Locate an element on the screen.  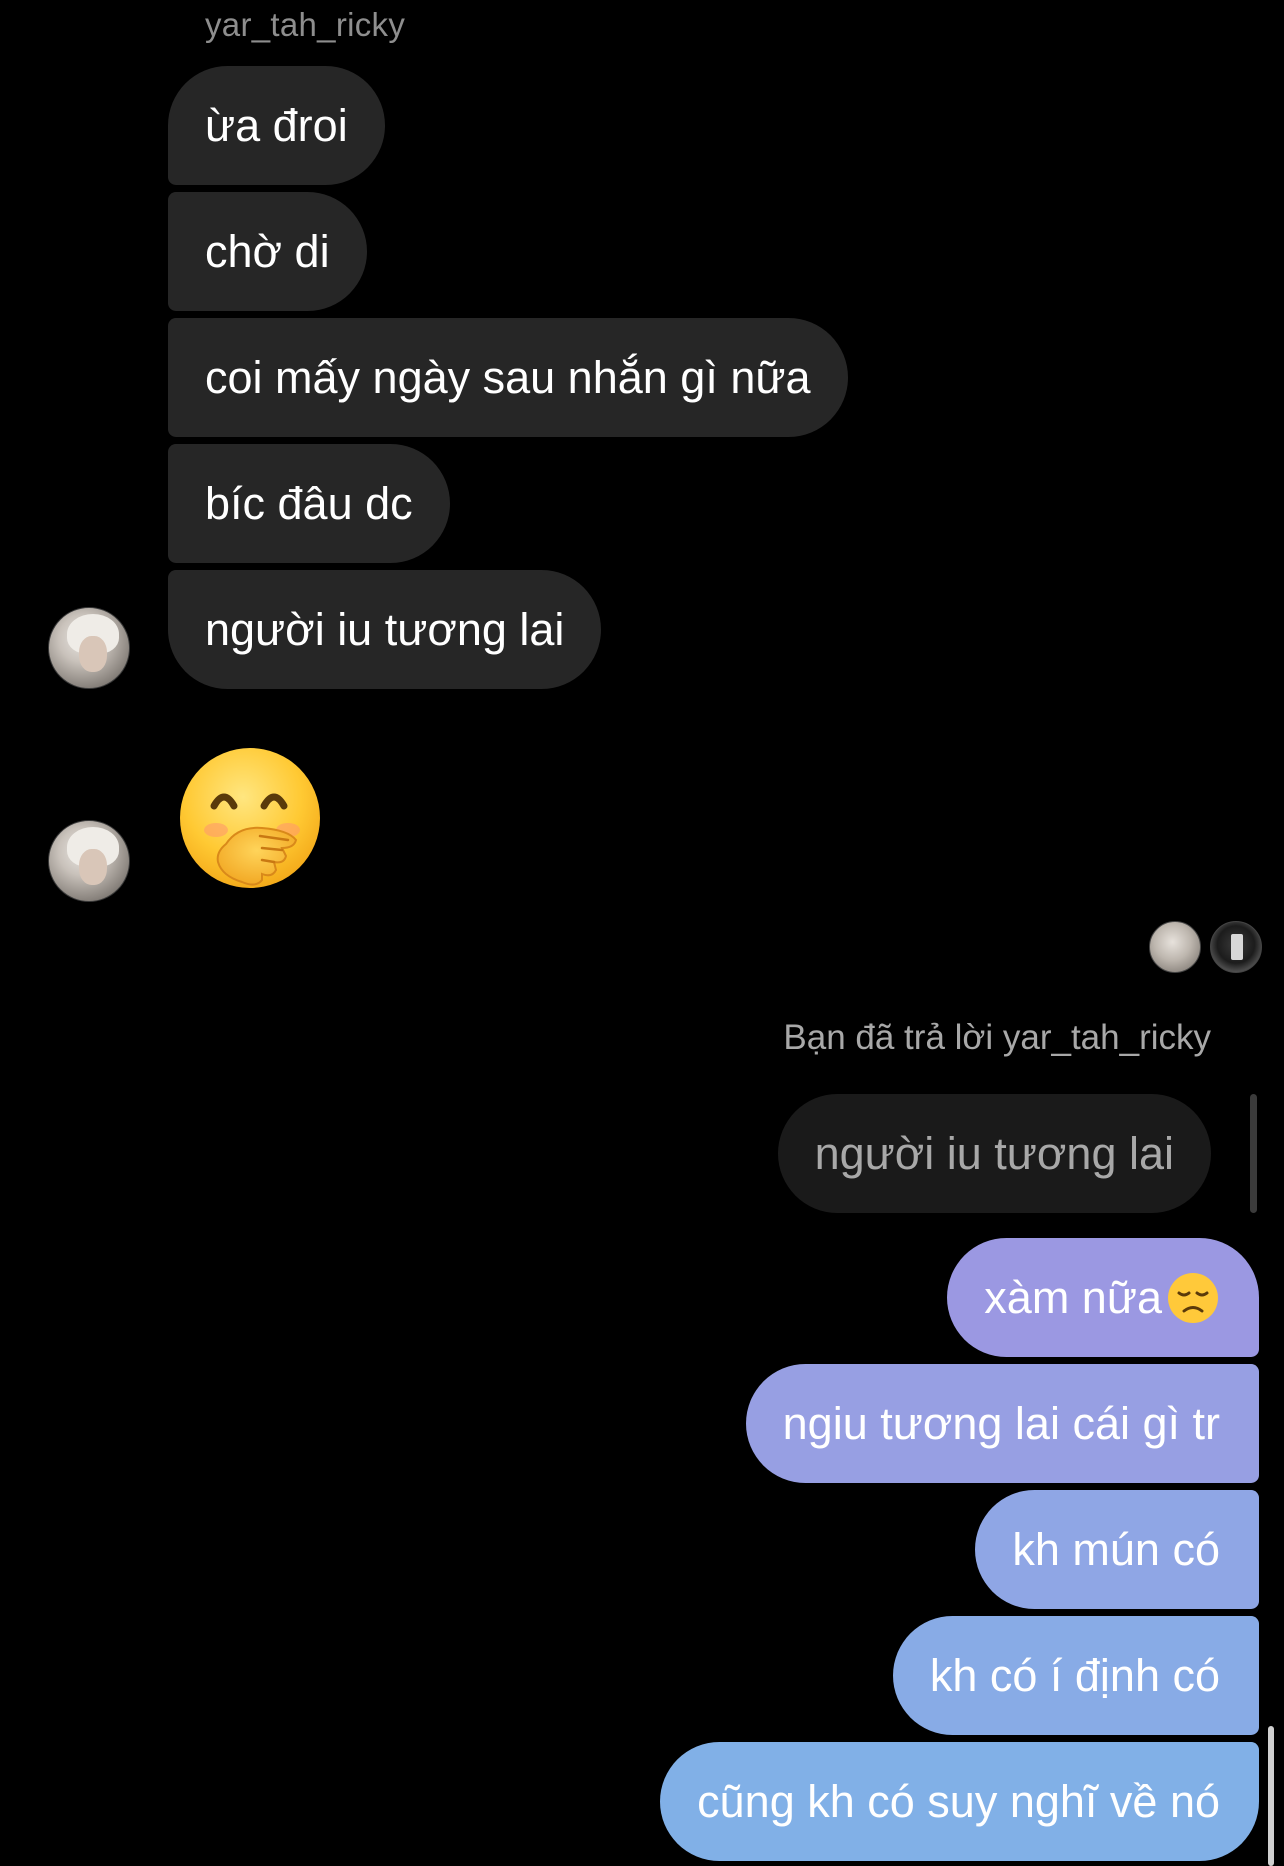
quoted-message: người iu tương lai is located at coordinates (994, 1153).